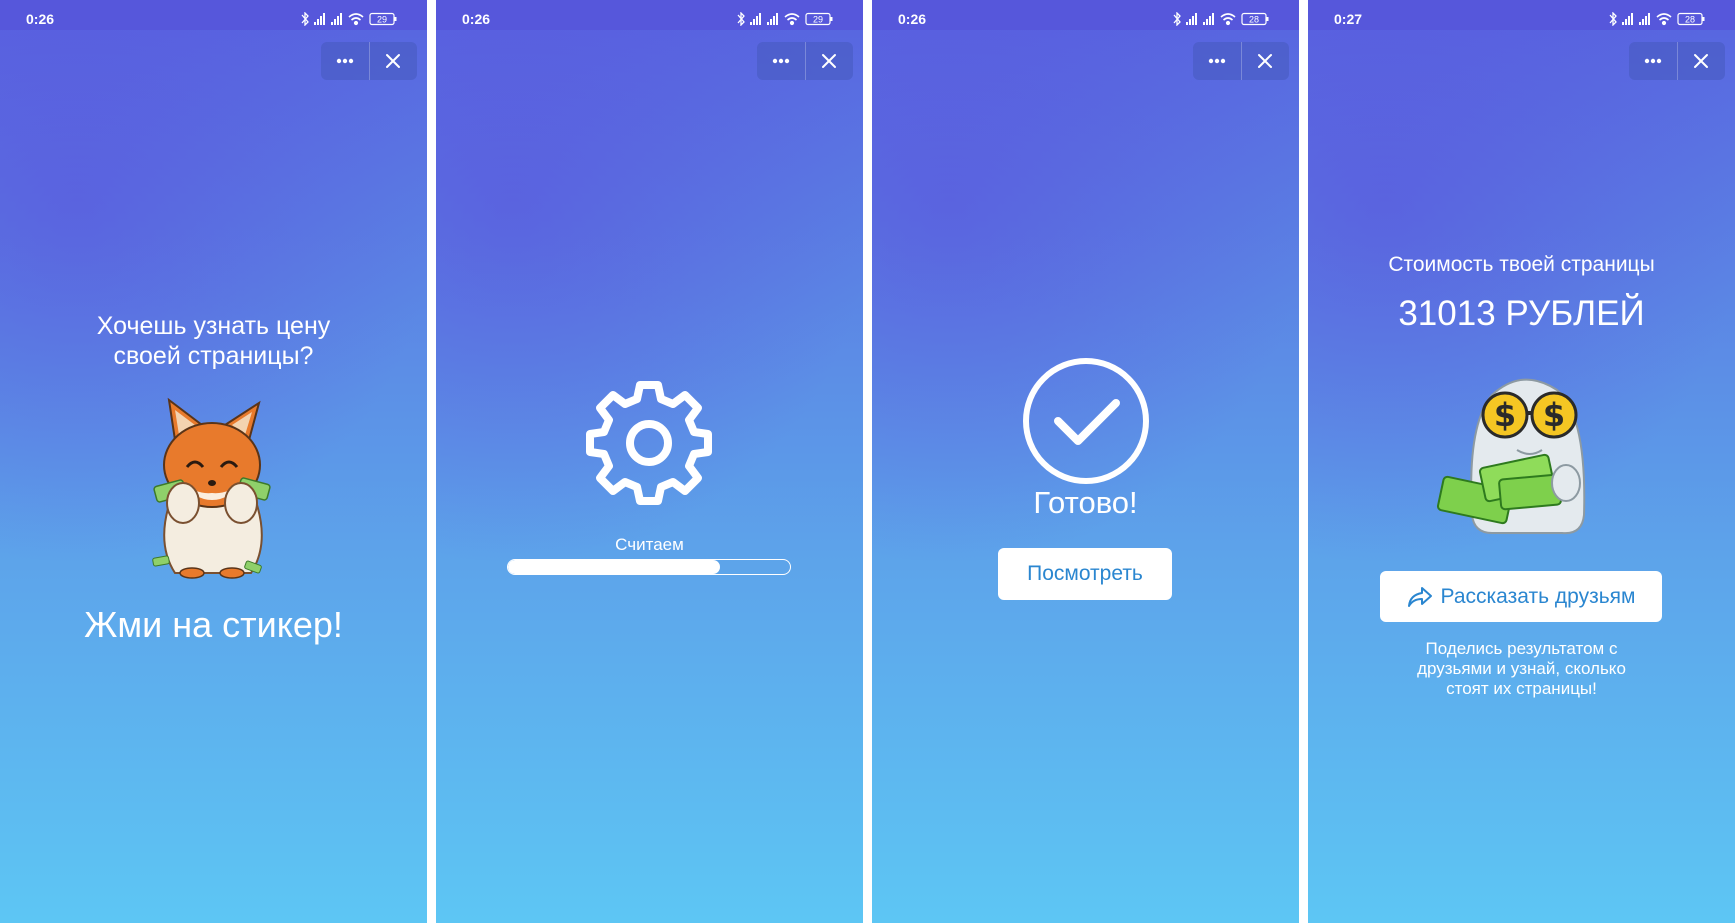  I want to click on share-icon, so click(1419, 596).